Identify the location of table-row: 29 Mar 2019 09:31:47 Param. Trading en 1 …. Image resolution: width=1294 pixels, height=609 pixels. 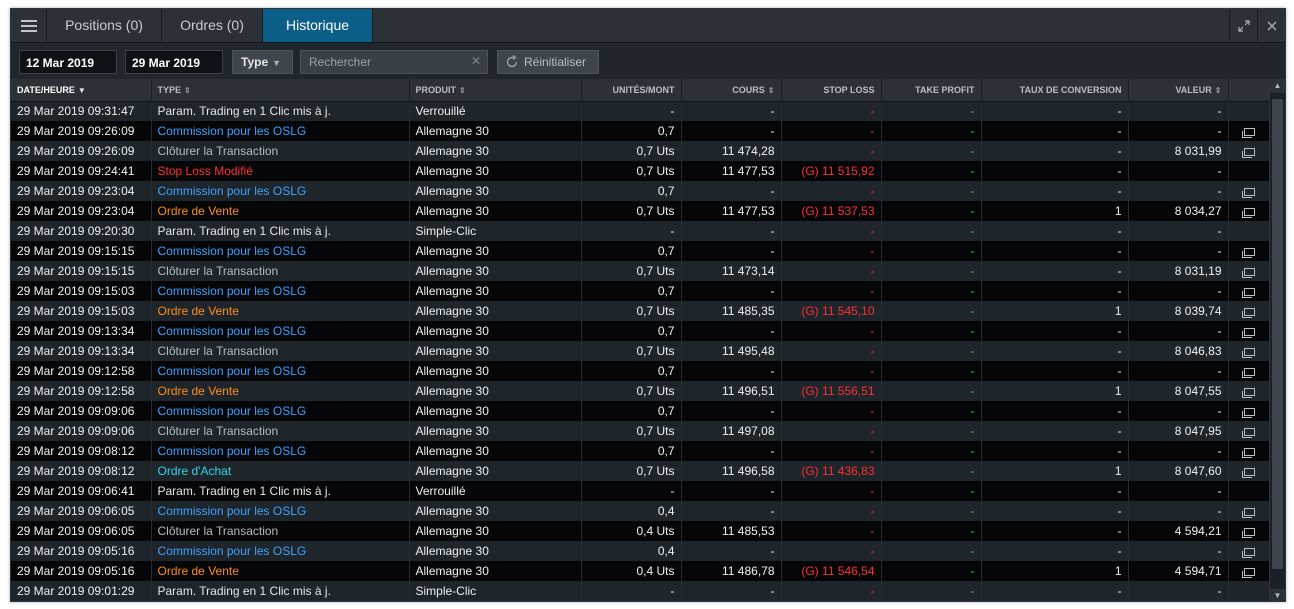
(641, 111).